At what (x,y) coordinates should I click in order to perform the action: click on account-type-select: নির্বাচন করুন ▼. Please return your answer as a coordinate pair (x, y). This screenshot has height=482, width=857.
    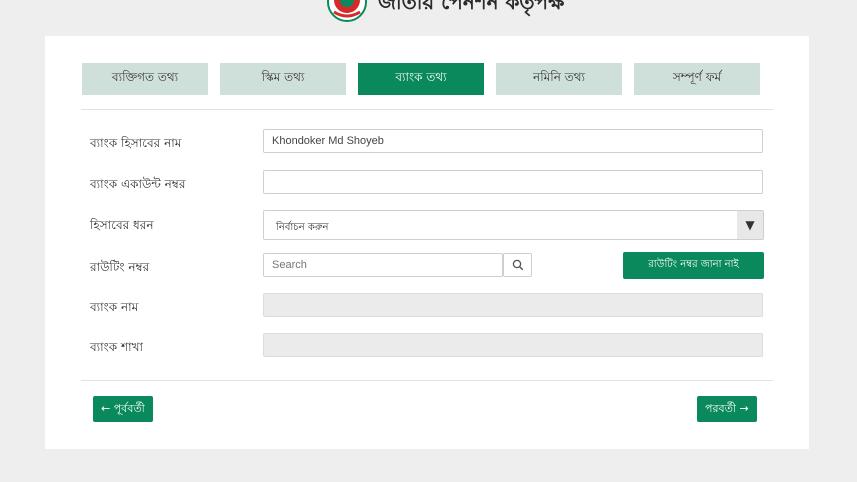
    Looking at the image, I should click on (513, 225).